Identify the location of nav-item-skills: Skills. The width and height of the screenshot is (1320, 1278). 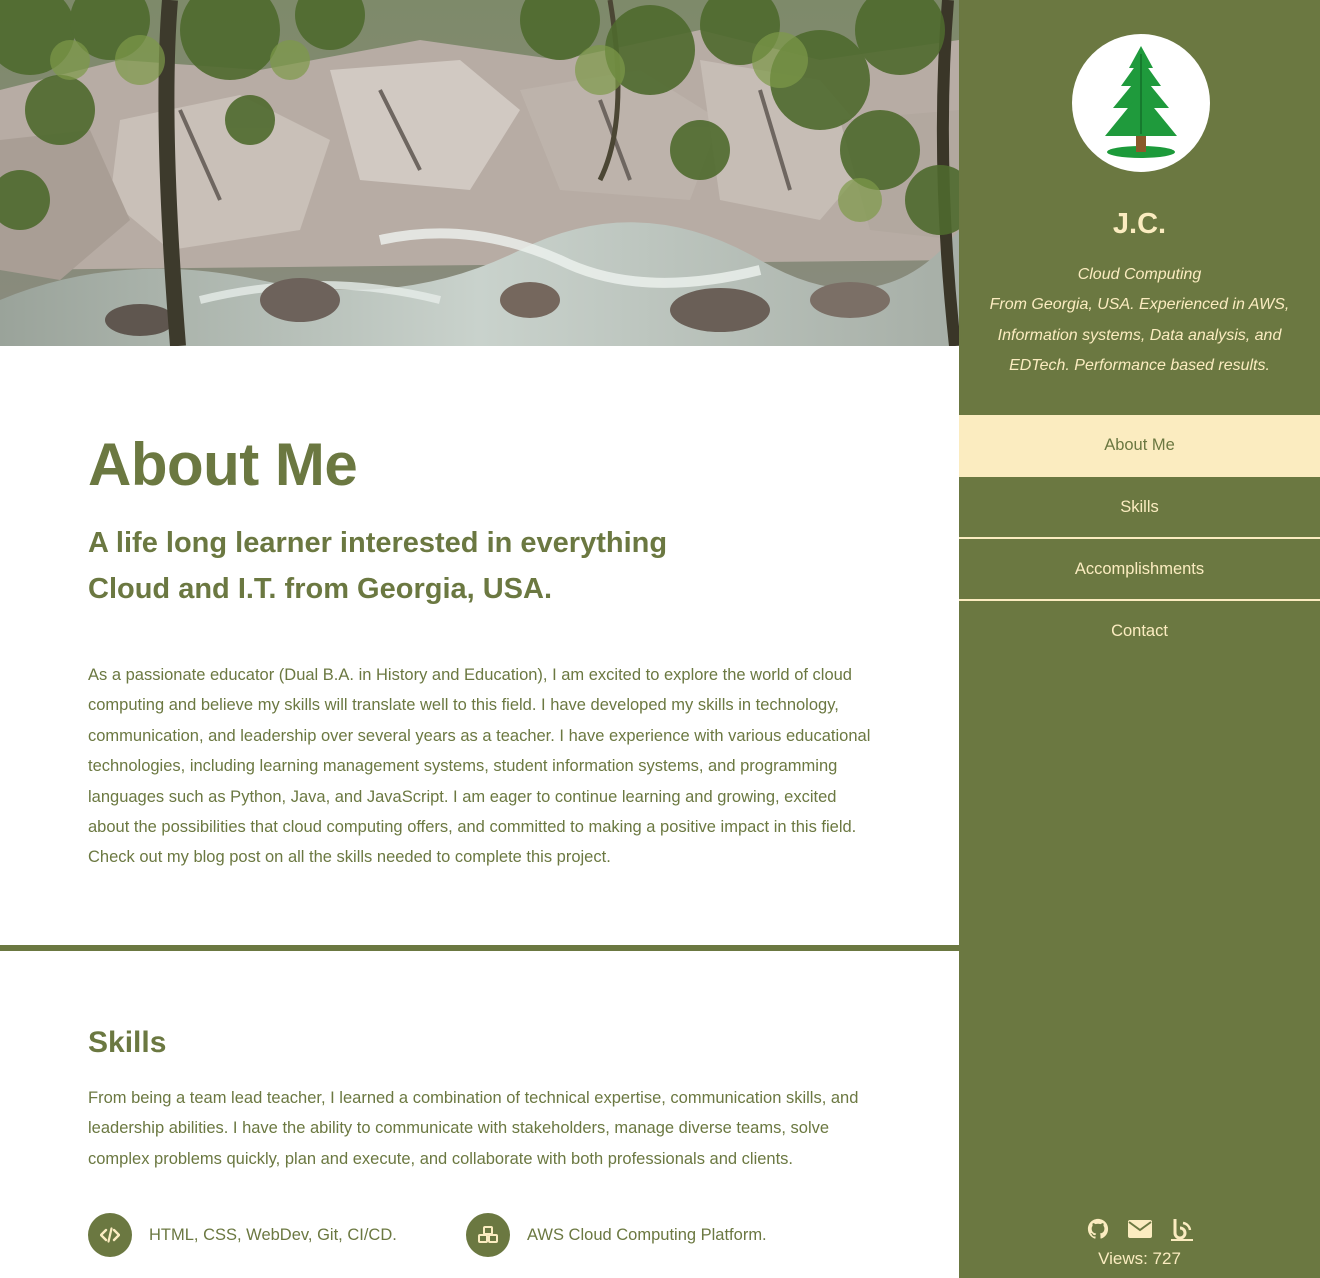
(1139, 508).